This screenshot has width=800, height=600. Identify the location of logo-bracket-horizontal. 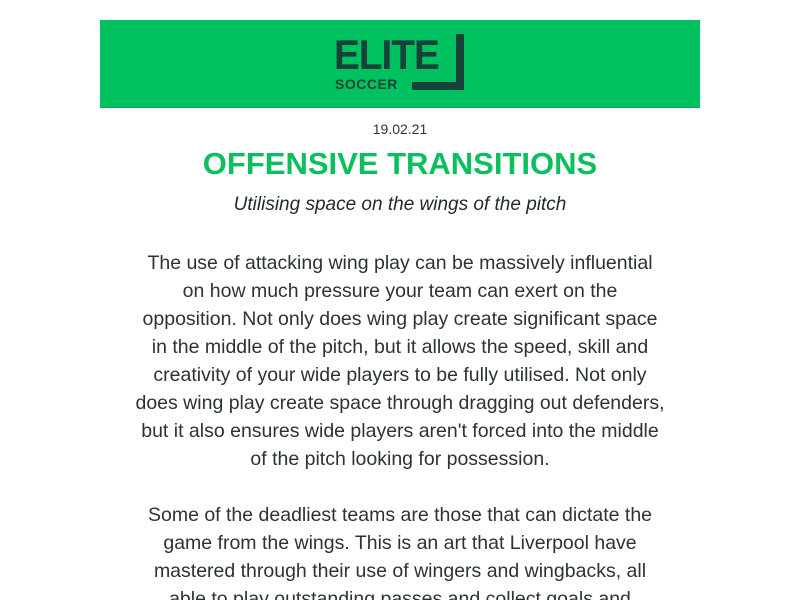
(438, 85).